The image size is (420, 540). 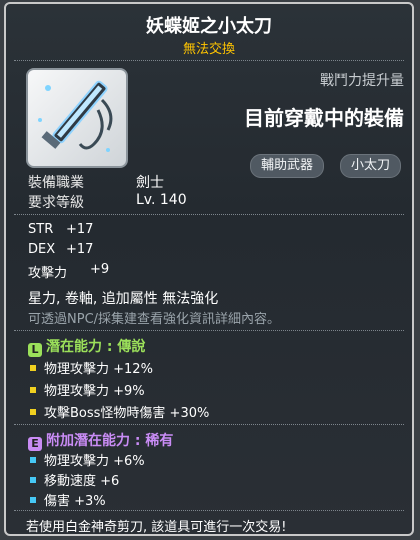 What do you see at coordinates (156, 527) in the screenshot?
I see `trade-footer-note: 若使用白金神奇剪刀, 該道具可進行一次交易!` at bounding box center [156, 527].